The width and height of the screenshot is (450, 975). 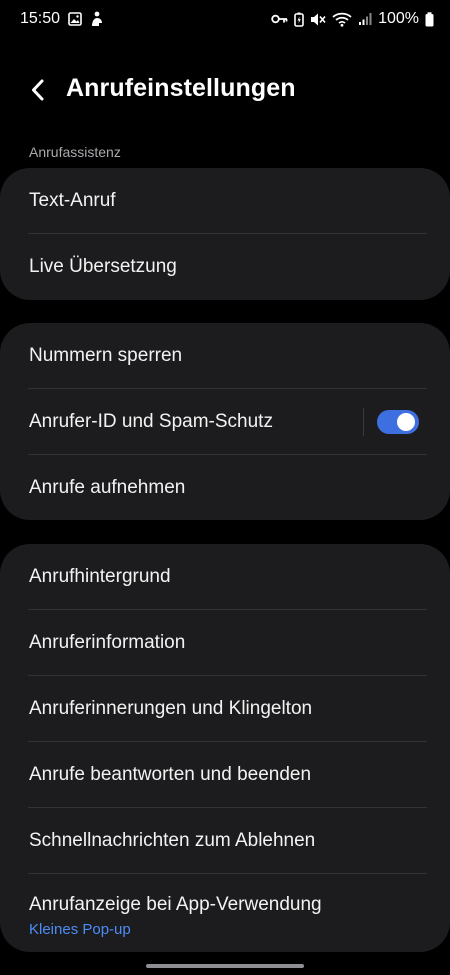 What do you see at coordinates (107, 487) in the screenshot?
I see `setting-label: Anrufe aufnehmen` at bounding box center [107, 487].